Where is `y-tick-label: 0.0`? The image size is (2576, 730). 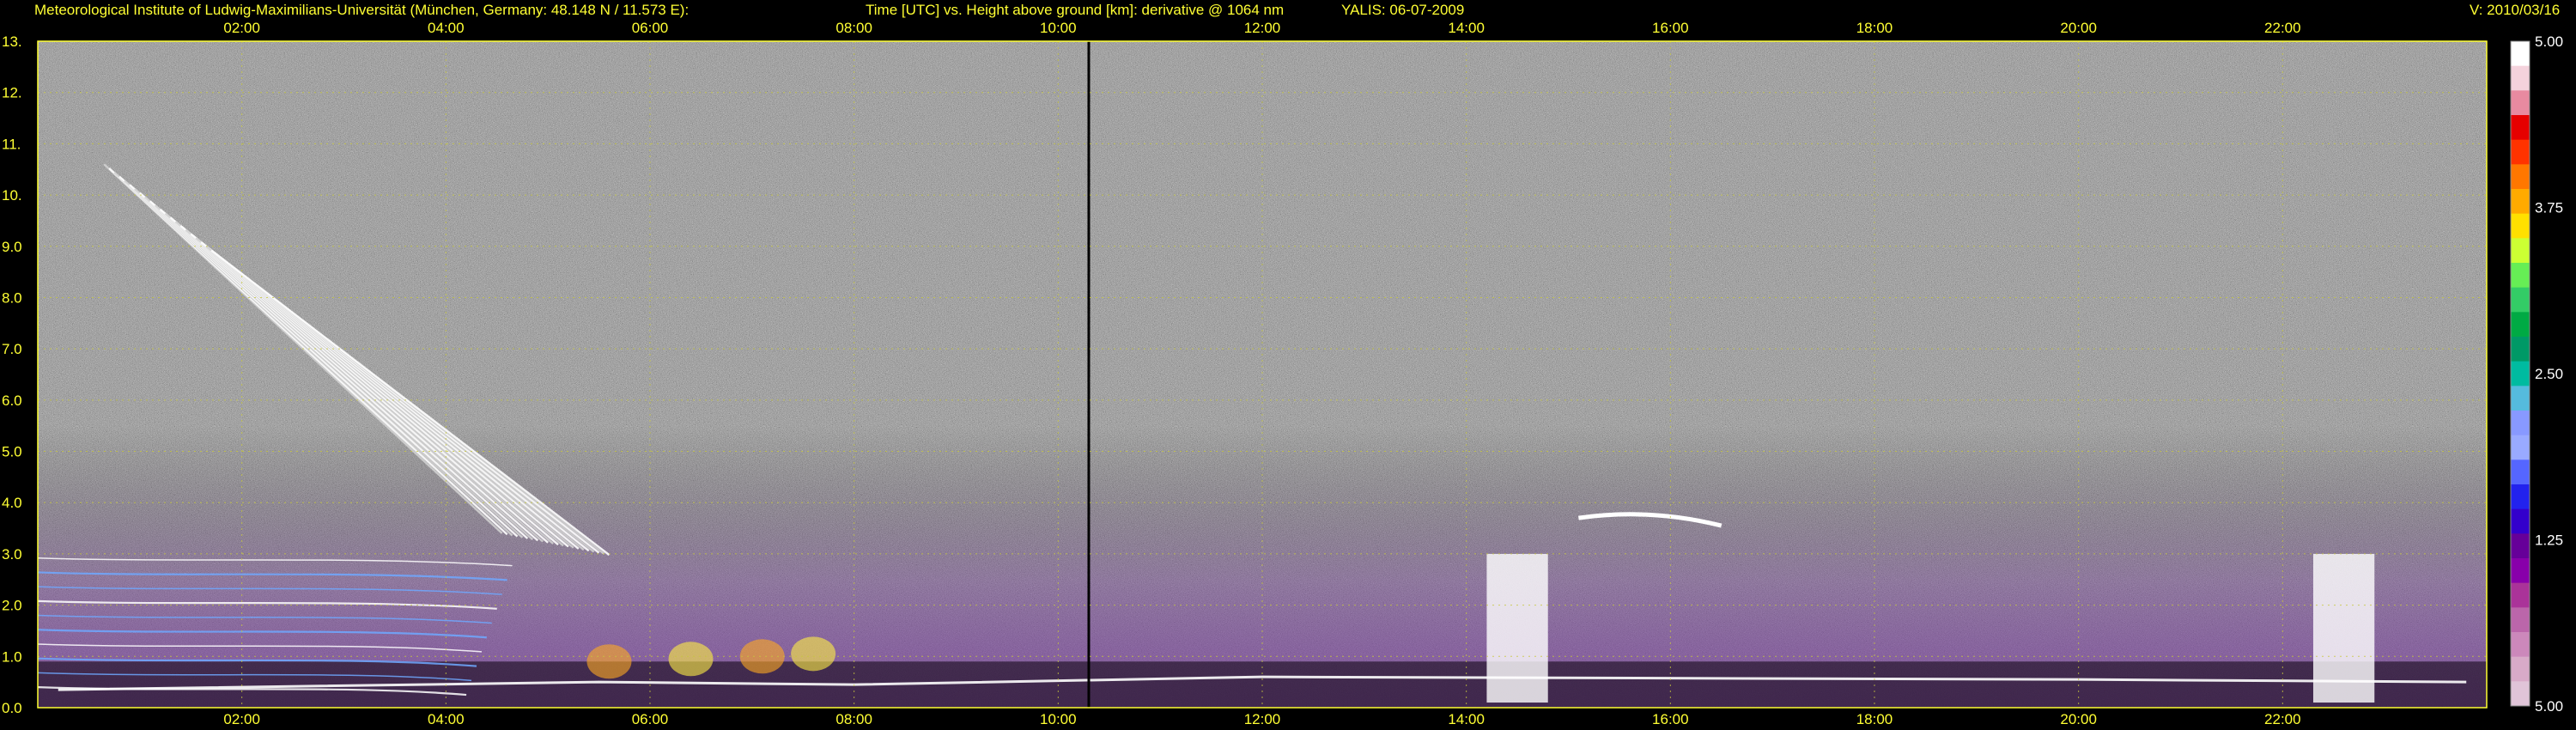 y-tick-label: 0.0 is located at coordinates (12, 708).